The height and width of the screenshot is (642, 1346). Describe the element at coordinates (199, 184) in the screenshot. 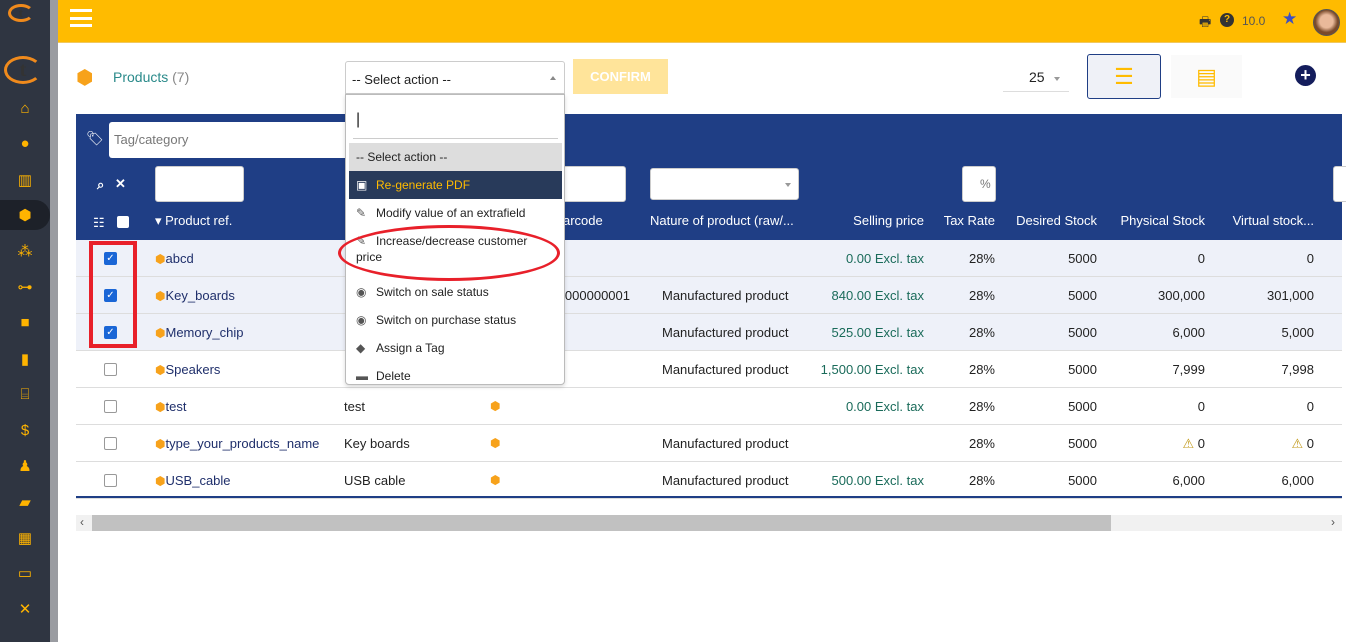

I see `ref-filter-input` at that location.